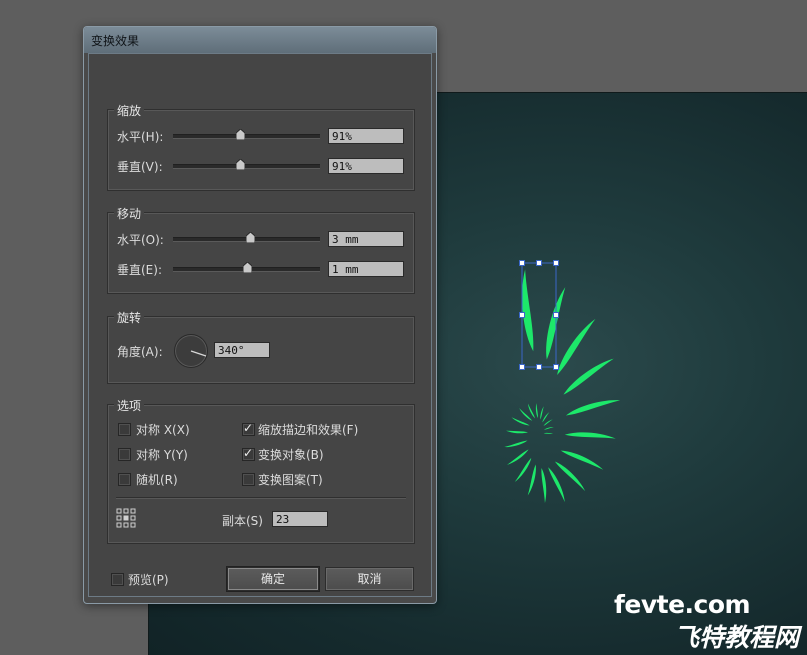  What do you see at coordinates (242, 350) in the screenshot?
I see `angle-input: 340°` at bounding box center [242, 350].